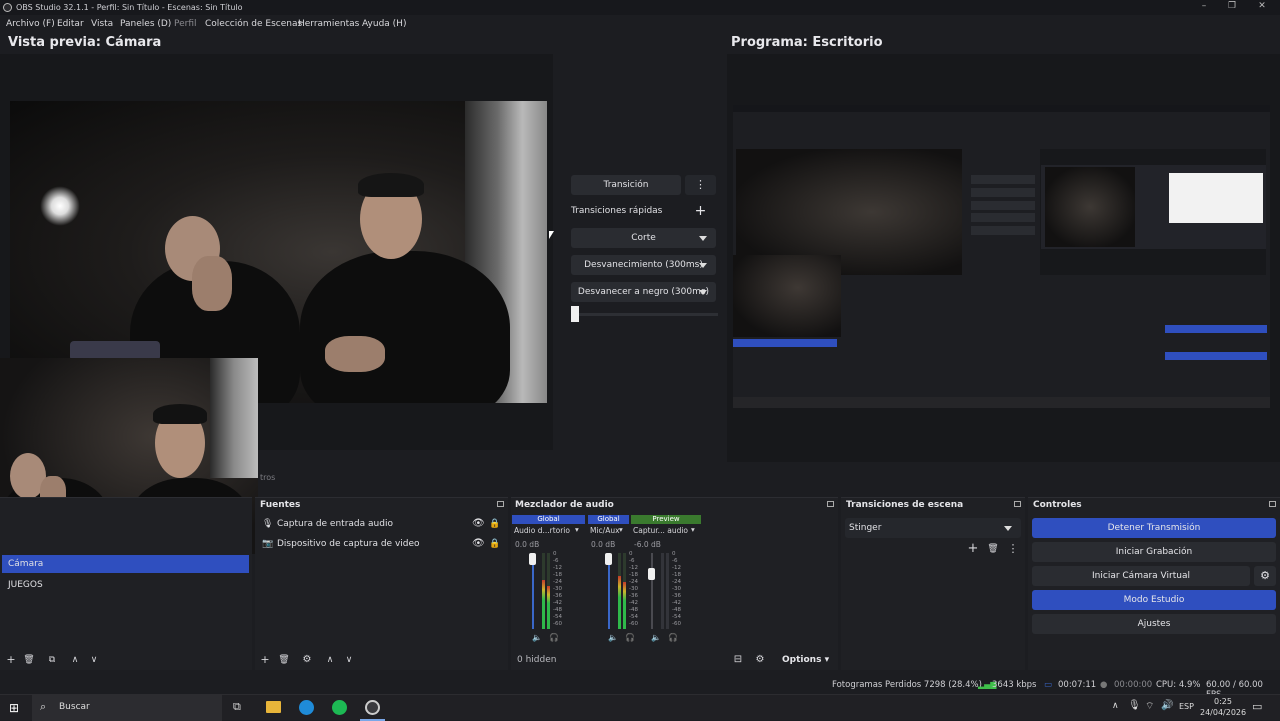 The image size is (1280, 721). Describe the element at coordinates (1134, 705) in the screenshot. I see `mic-tray-icon: 🎙` at that location.